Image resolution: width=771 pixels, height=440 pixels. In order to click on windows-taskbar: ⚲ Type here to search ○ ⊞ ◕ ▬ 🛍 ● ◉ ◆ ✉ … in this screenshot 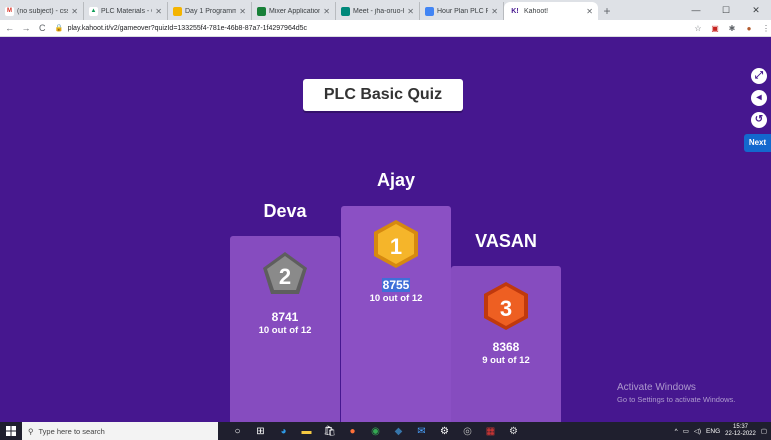, I will do `click(385, 431)`.